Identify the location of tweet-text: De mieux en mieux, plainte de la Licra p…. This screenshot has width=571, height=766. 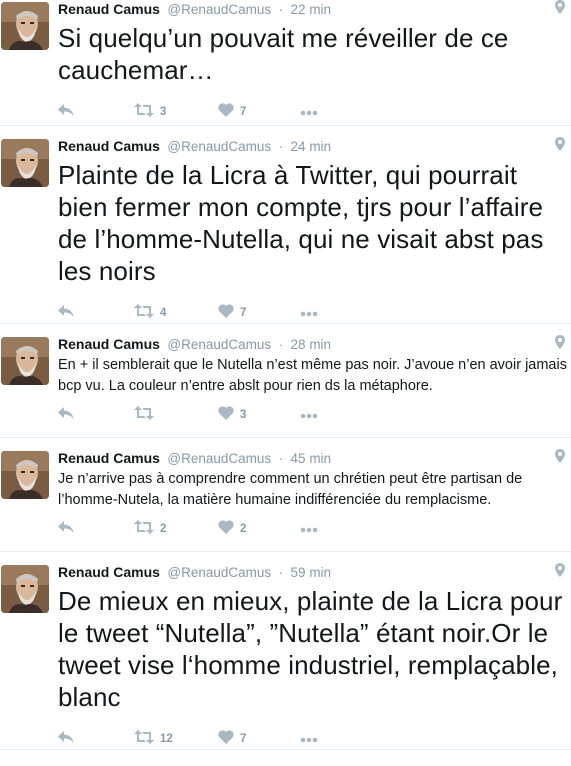
(310, 649).